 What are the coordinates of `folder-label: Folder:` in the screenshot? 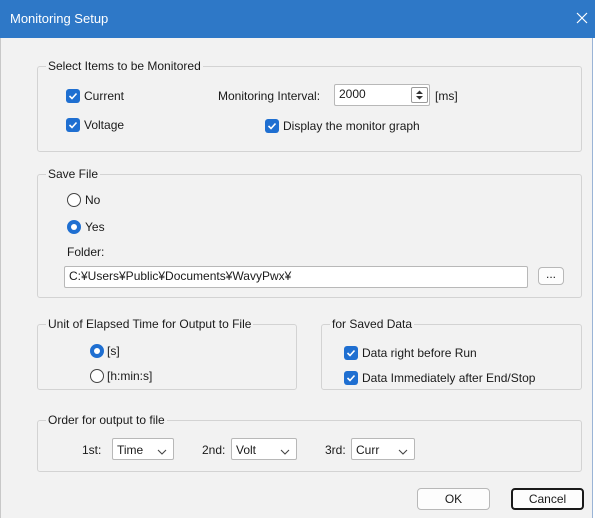 It's located at (86, 252).